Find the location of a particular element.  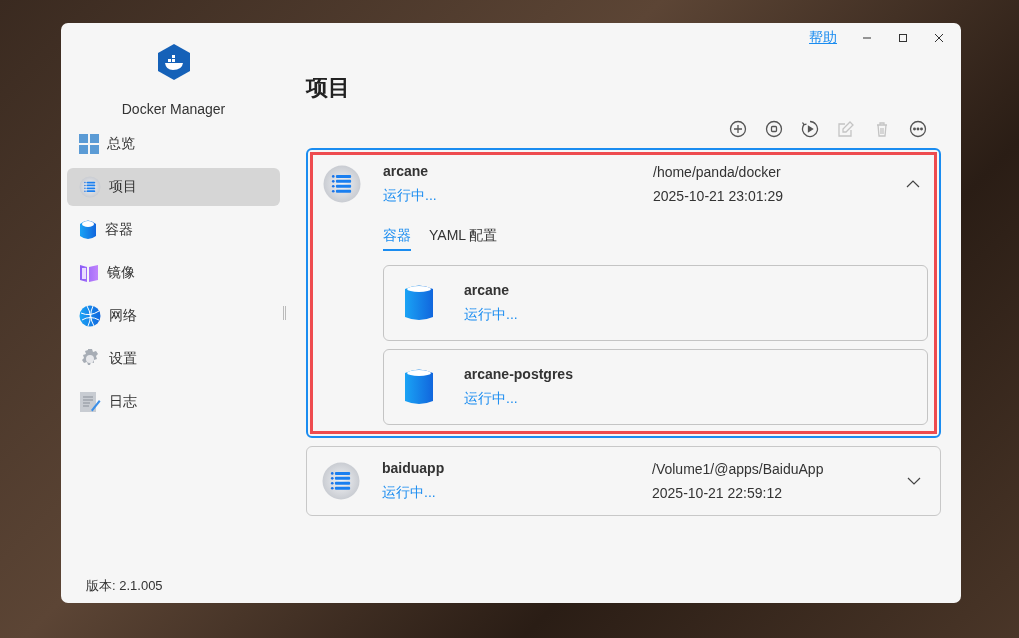

sidebar-item: 设置 is located at coordinates (173, 359).